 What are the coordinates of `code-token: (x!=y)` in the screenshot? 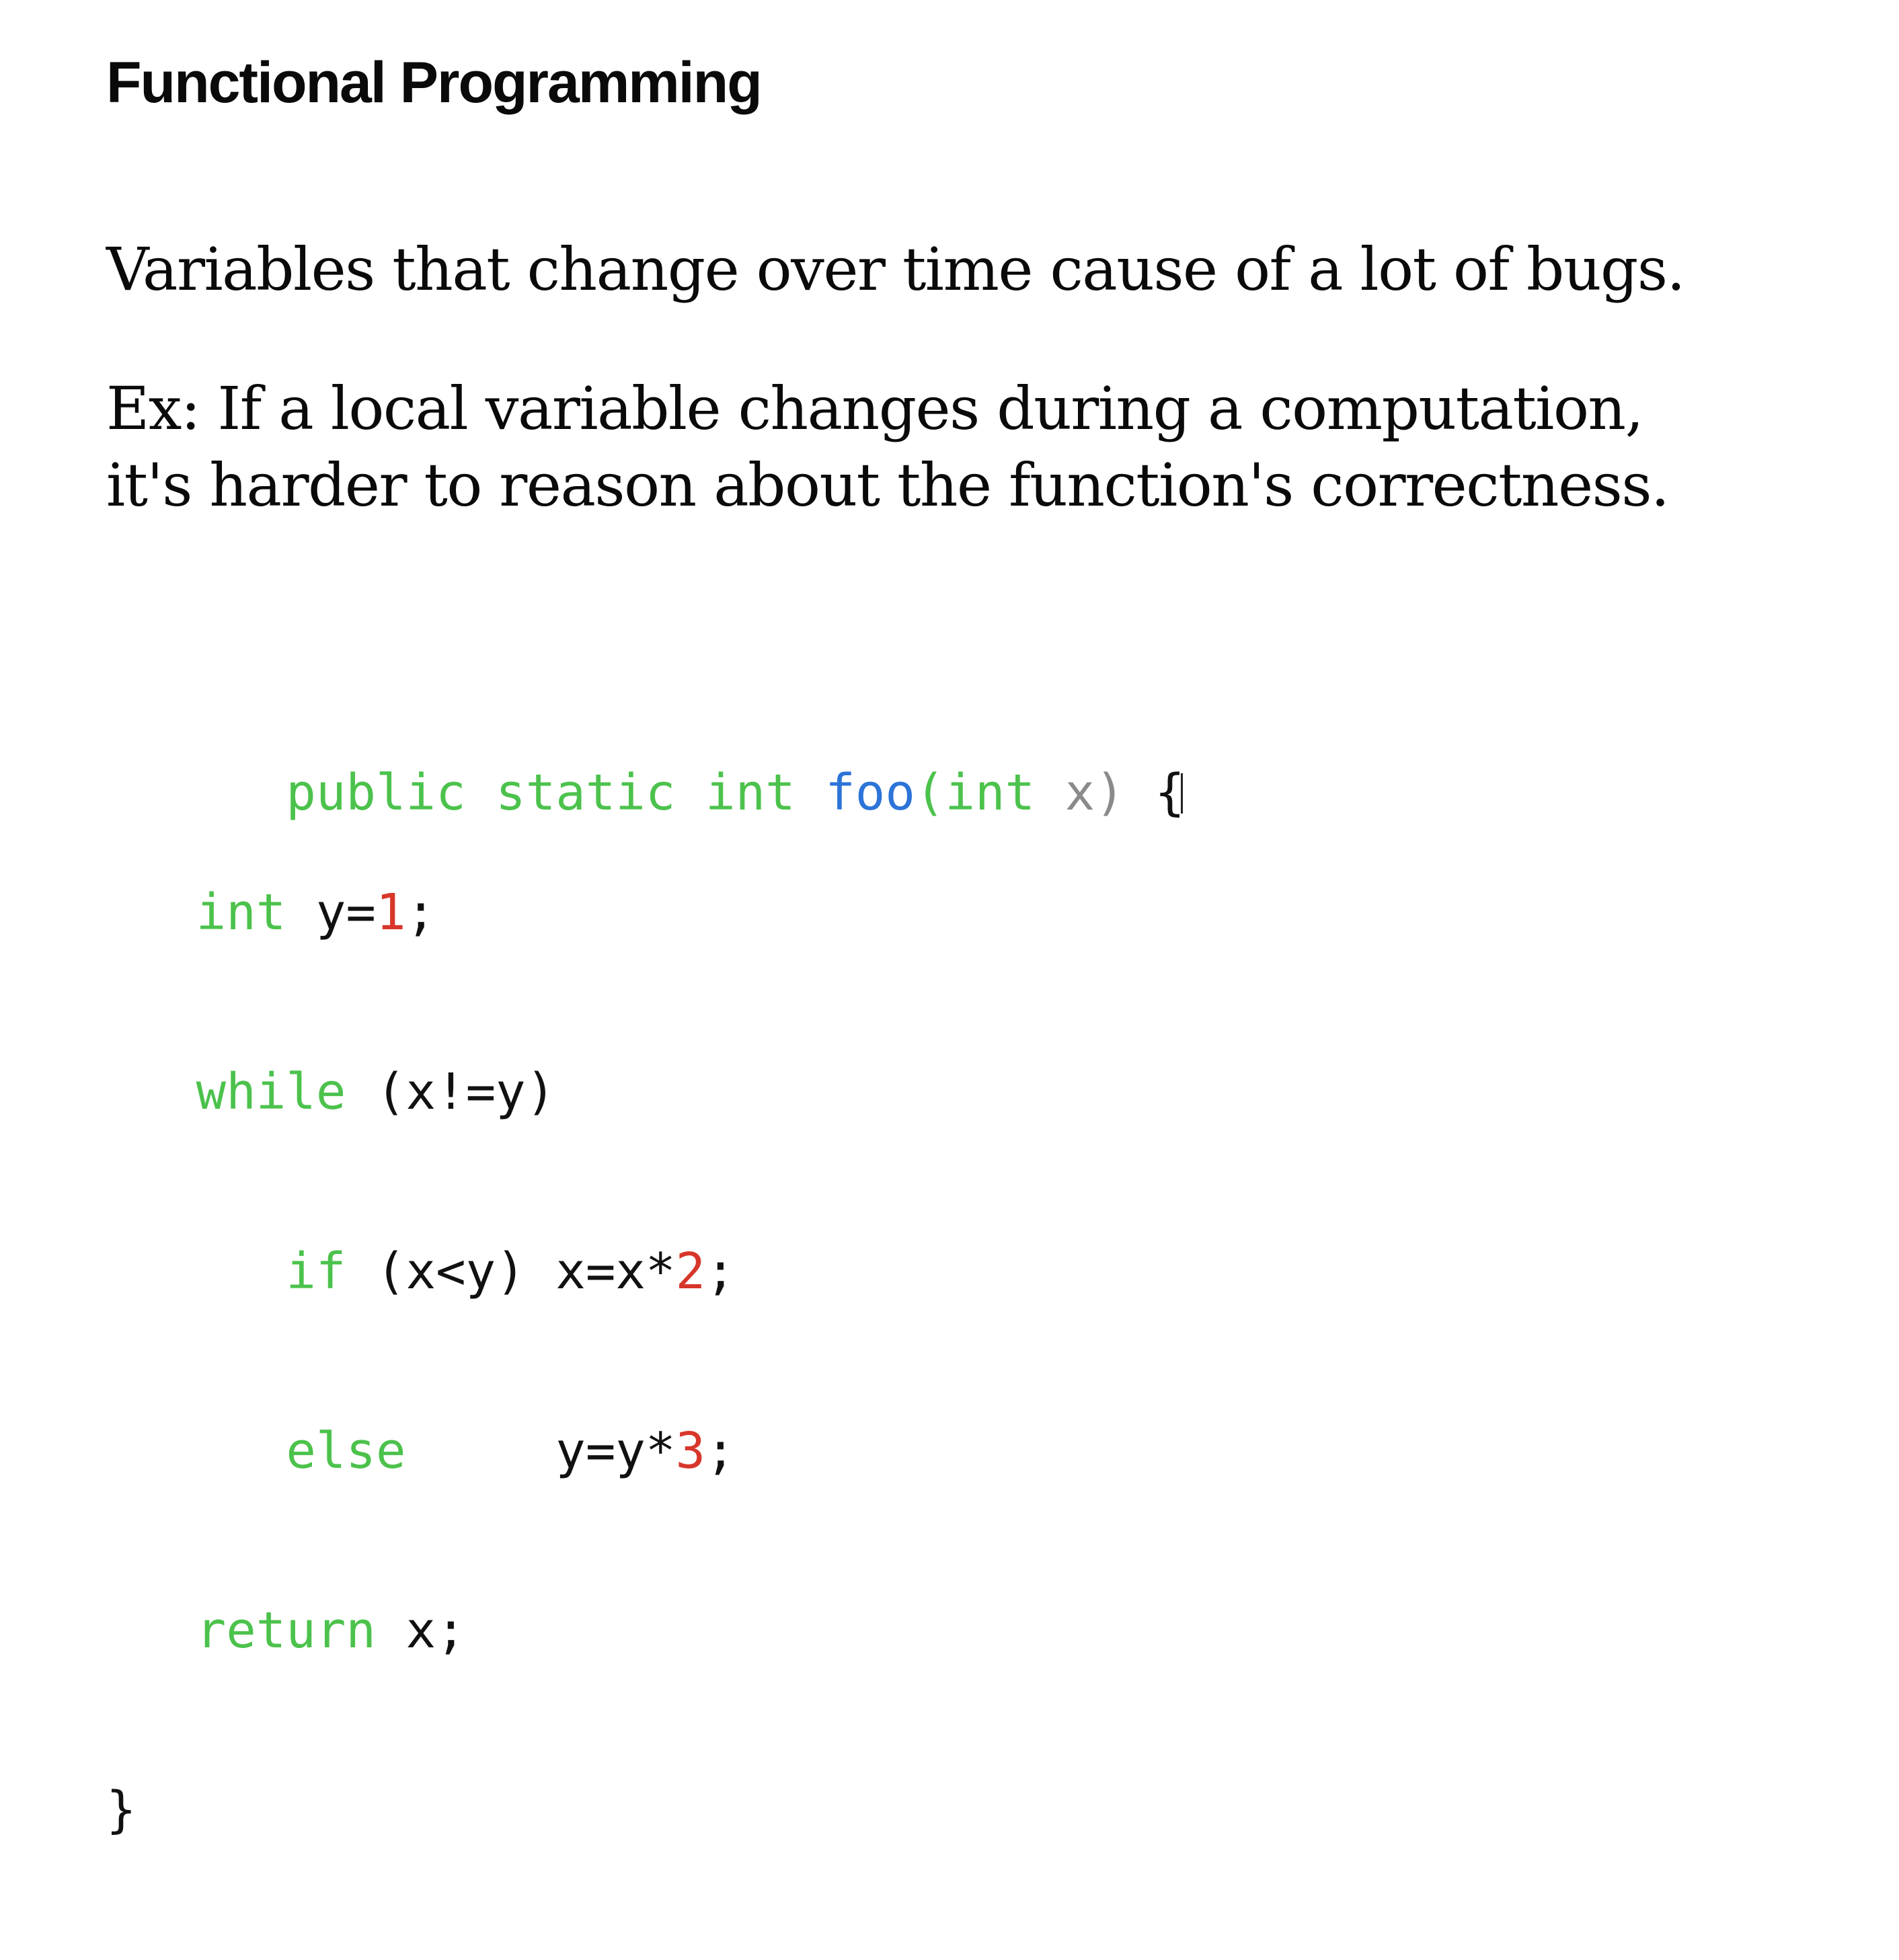 It's located at (451, 1092).